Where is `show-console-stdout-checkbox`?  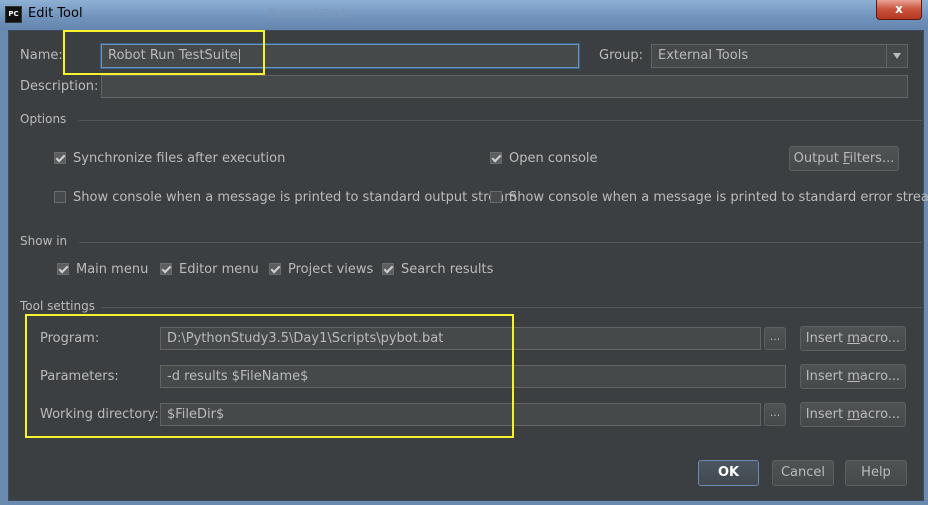 show-console-stdout-checkbox is located at coordinates (60, 197).